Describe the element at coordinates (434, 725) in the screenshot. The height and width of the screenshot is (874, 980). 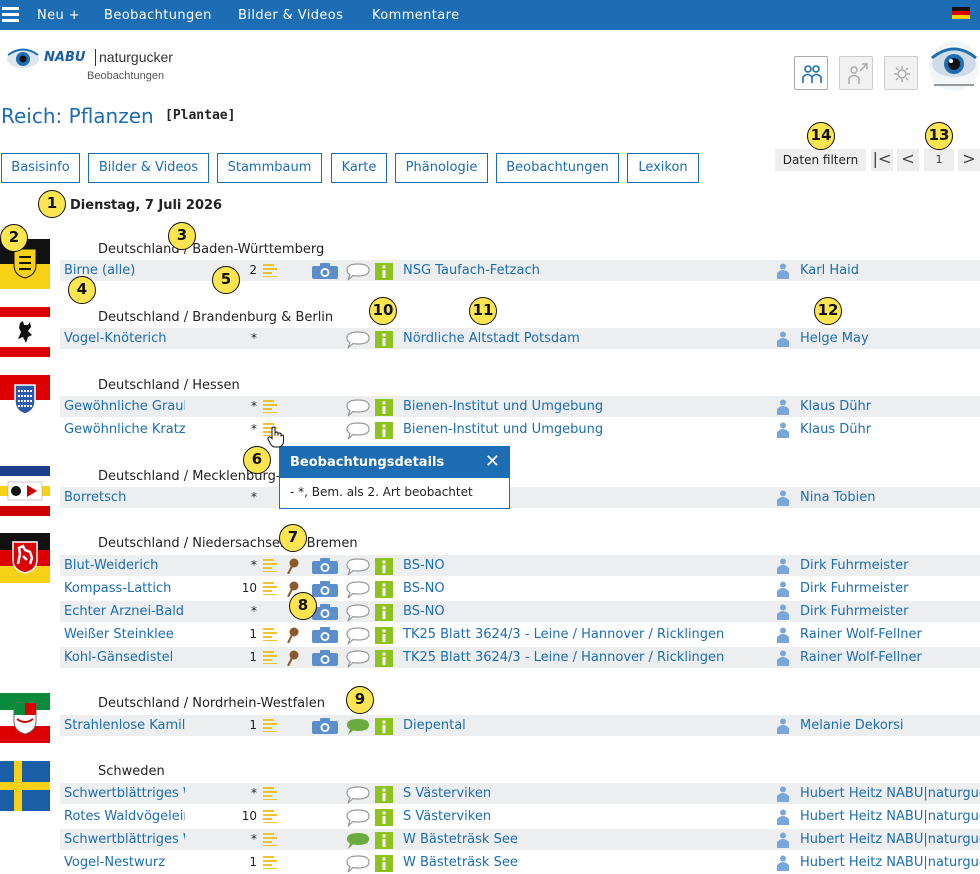
I see `location-link: Diepental` at that location.